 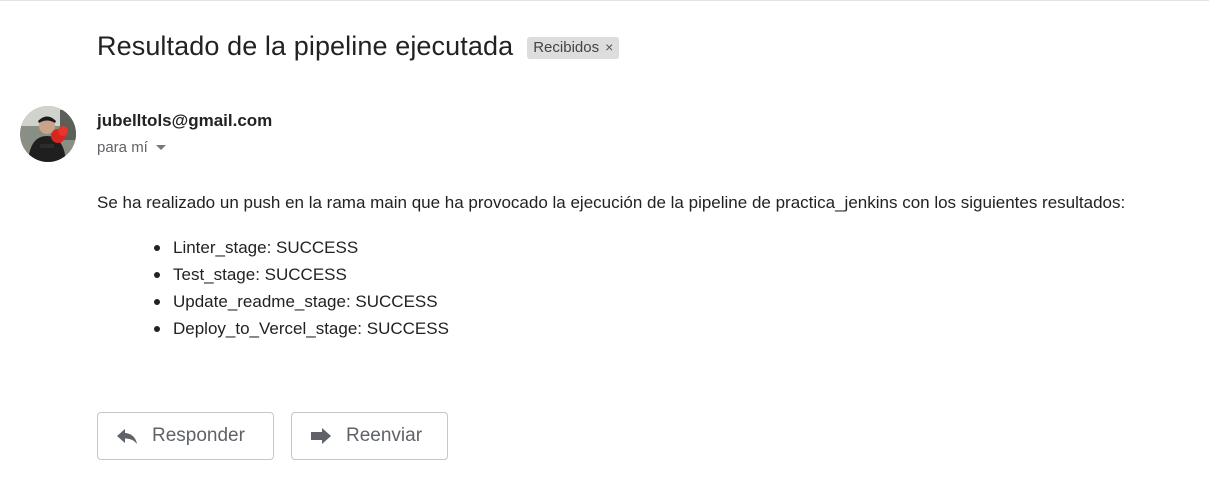 I want to click on top-divider, so click(x=604, y=0).